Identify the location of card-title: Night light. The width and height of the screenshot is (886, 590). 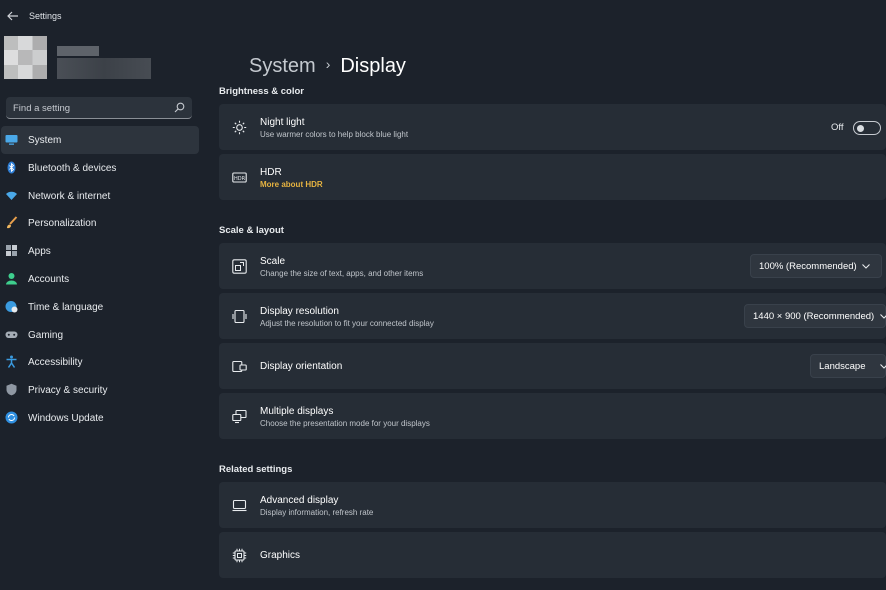
(282, 122).